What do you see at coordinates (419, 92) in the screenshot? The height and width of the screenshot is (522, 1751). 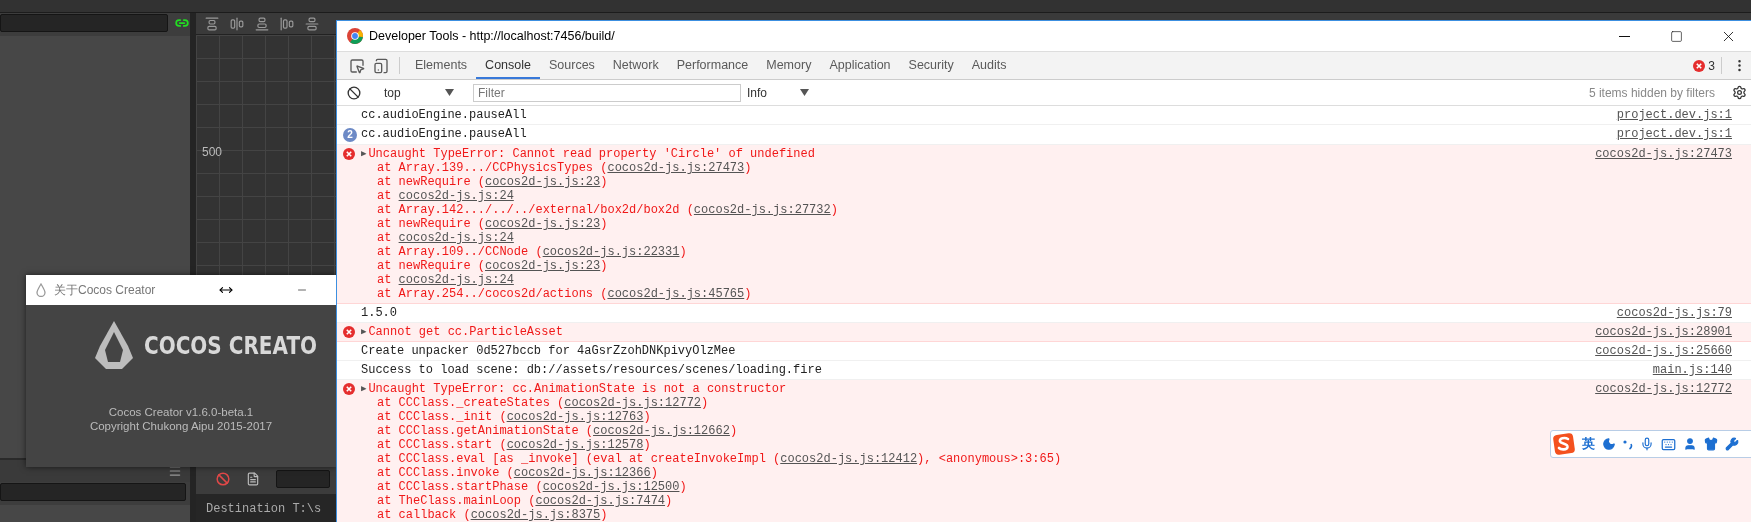 I see `context-select: top` at bounding box center [419, 92].